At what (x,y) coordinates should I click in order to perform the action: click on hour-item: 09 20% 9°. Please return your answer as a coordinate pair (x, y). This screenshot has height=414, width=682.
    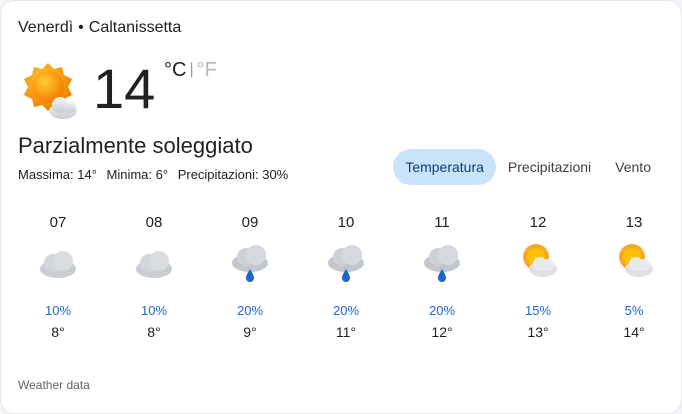
    Looking at the image, I should click on (250, 276).